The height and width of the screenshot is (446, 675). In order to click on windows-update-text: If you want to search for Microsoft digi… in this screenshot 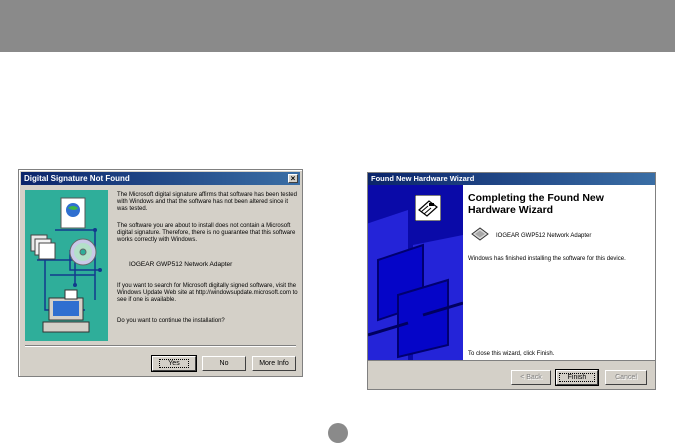, I will do `click(207, 293)`.